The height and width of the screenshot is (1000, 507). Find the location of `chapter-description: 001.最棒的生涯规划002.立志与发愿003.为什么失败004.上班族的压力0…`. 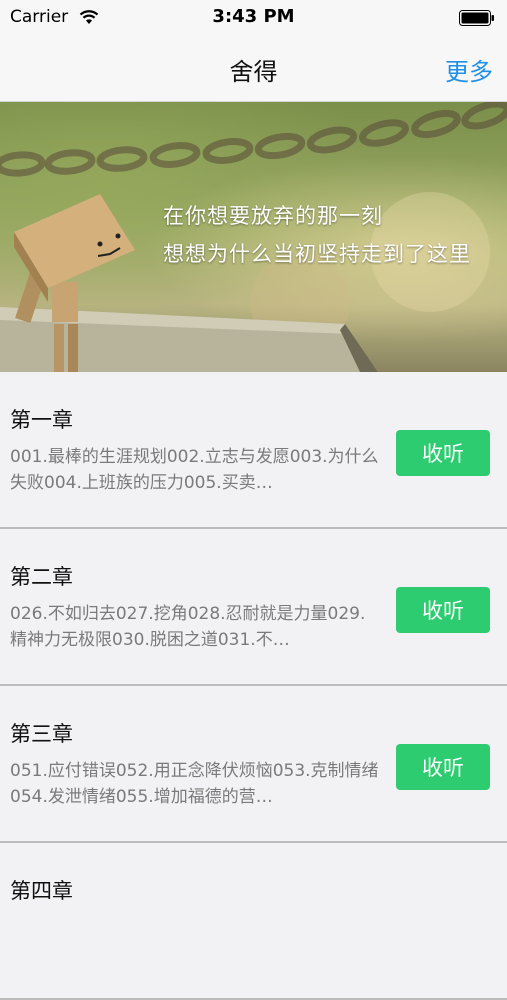

chapter-description: 001.最棒的生涯规划002.立志与发愿003.为什么失败004.上班族的压力0… is located at coordinates (194, 470).